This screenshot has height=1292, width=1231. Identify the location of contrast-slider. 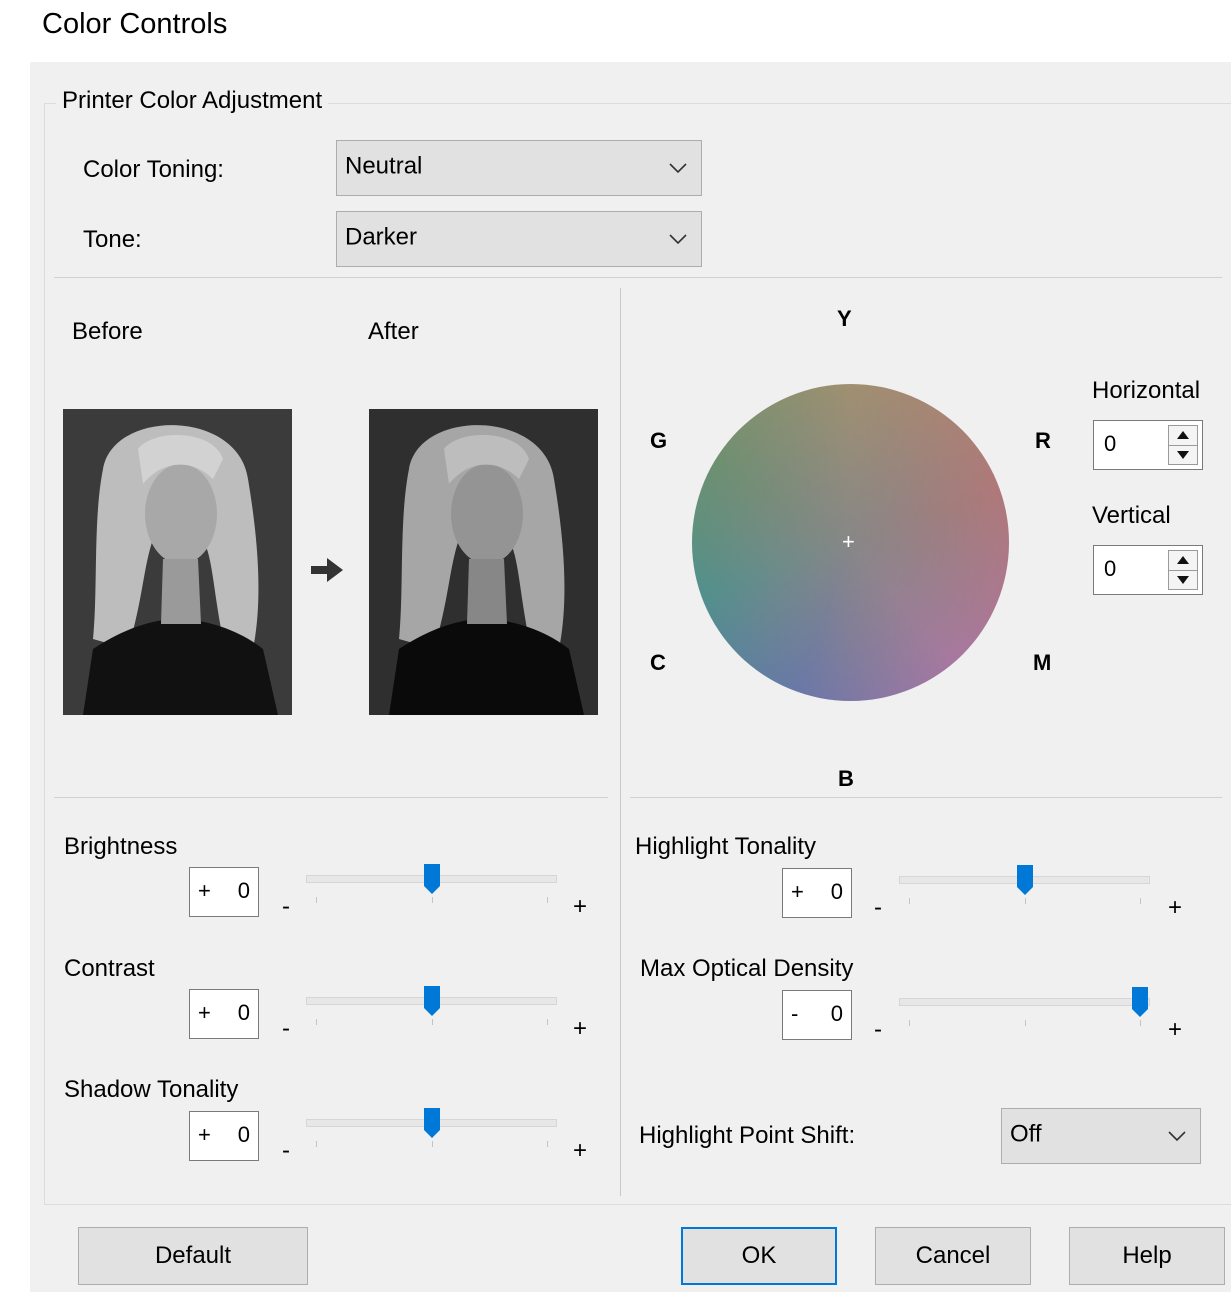
(431, 1014).